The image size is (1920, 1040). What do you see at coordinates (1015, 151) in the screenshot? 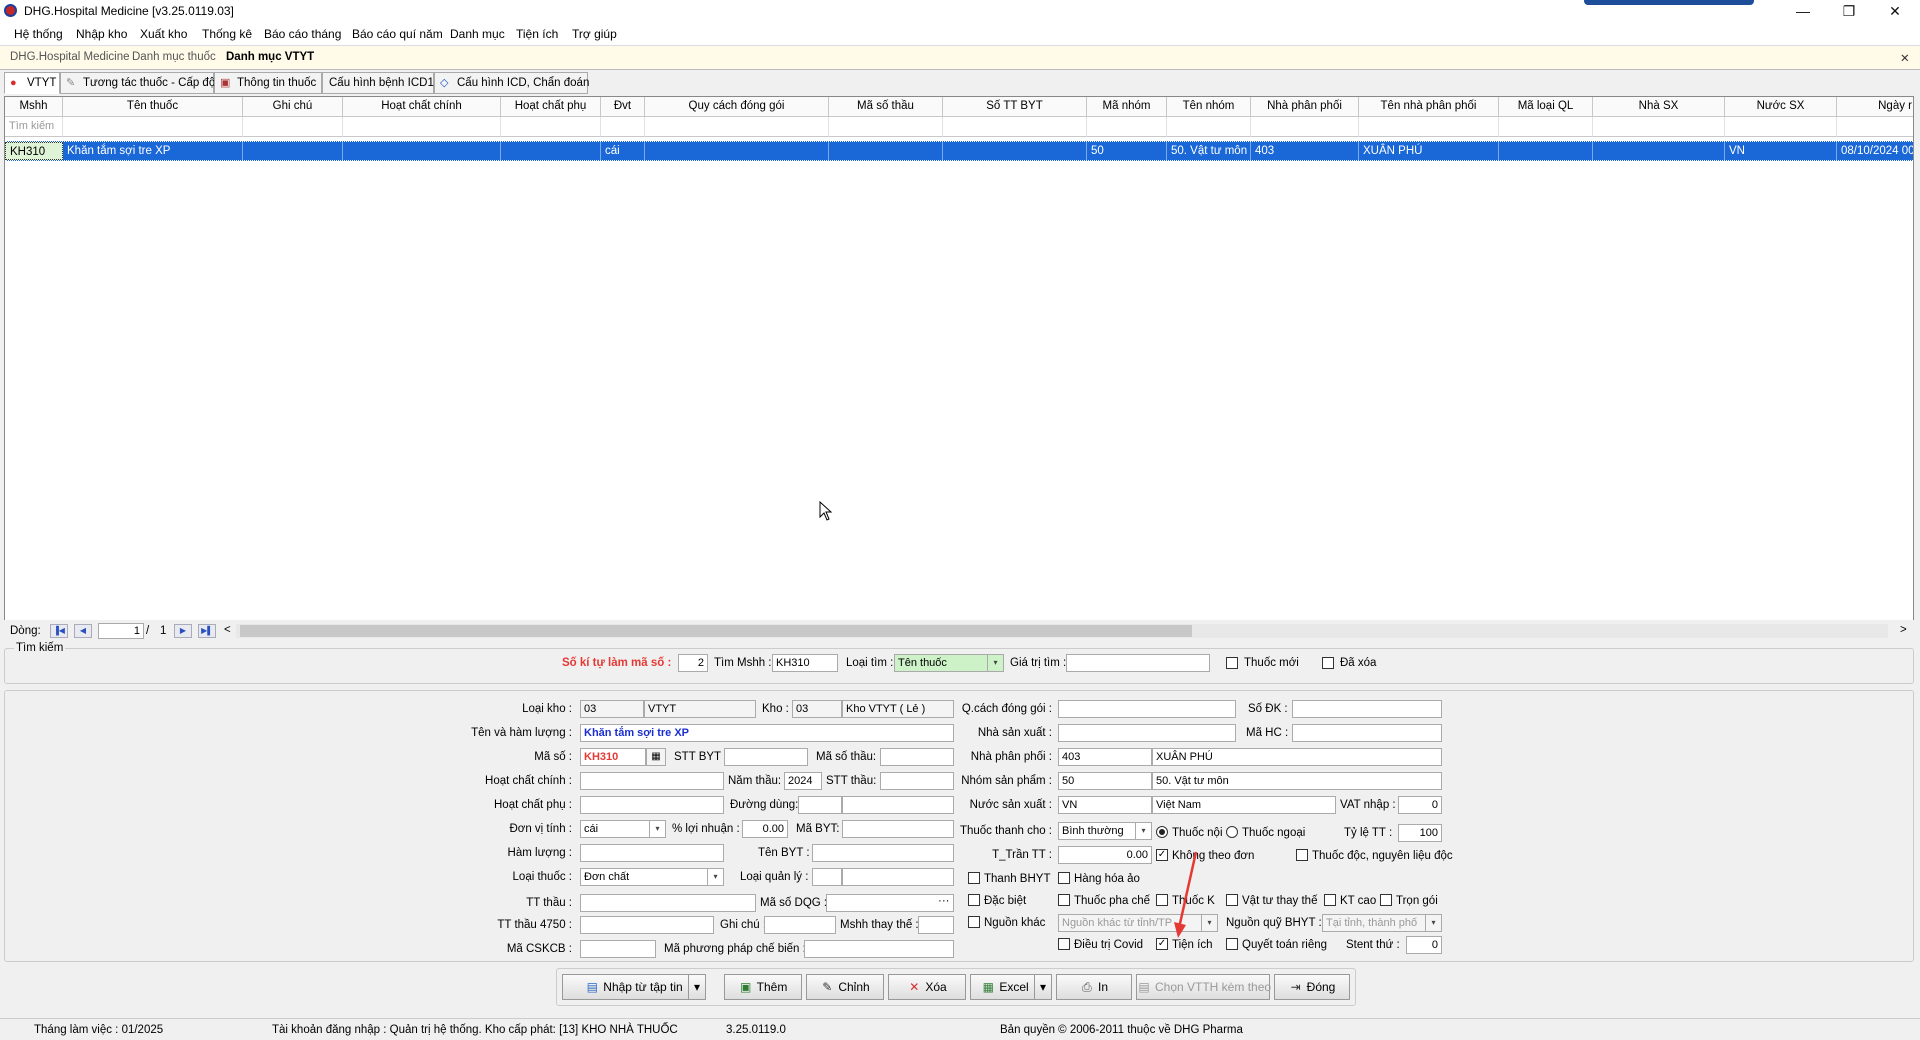
I see `cell-so-tt-byt` at bounding box center [1015, 151].